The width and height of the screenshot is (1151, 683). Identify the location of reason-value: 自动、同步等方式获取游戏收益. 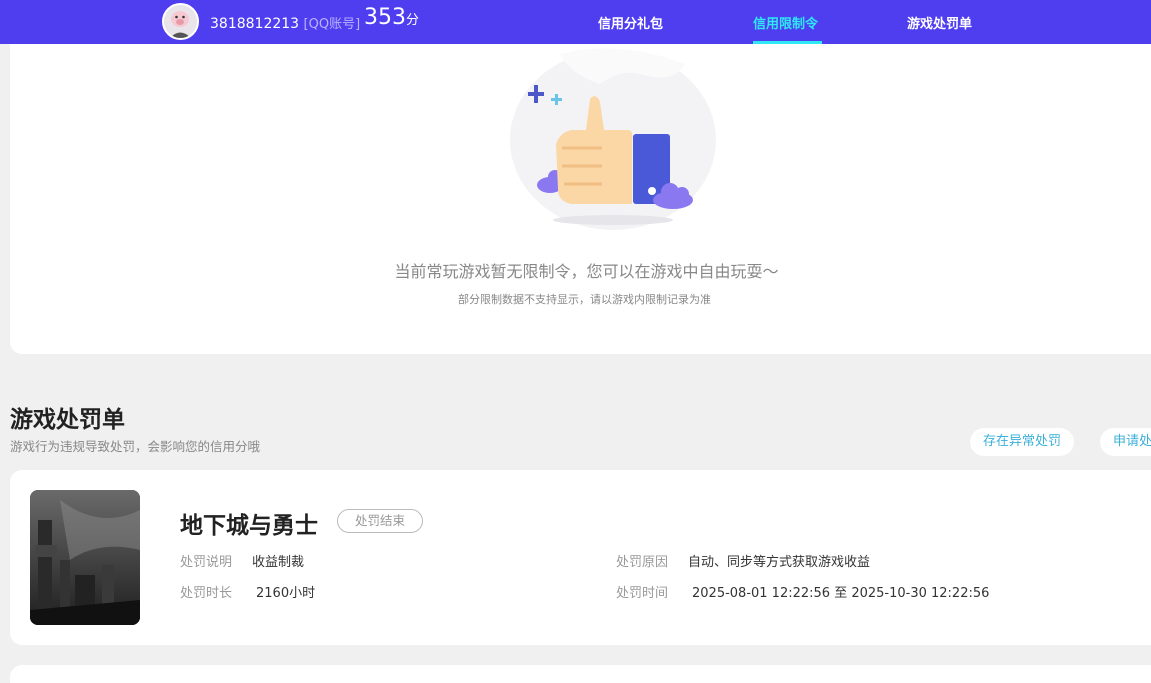
(779, 562).